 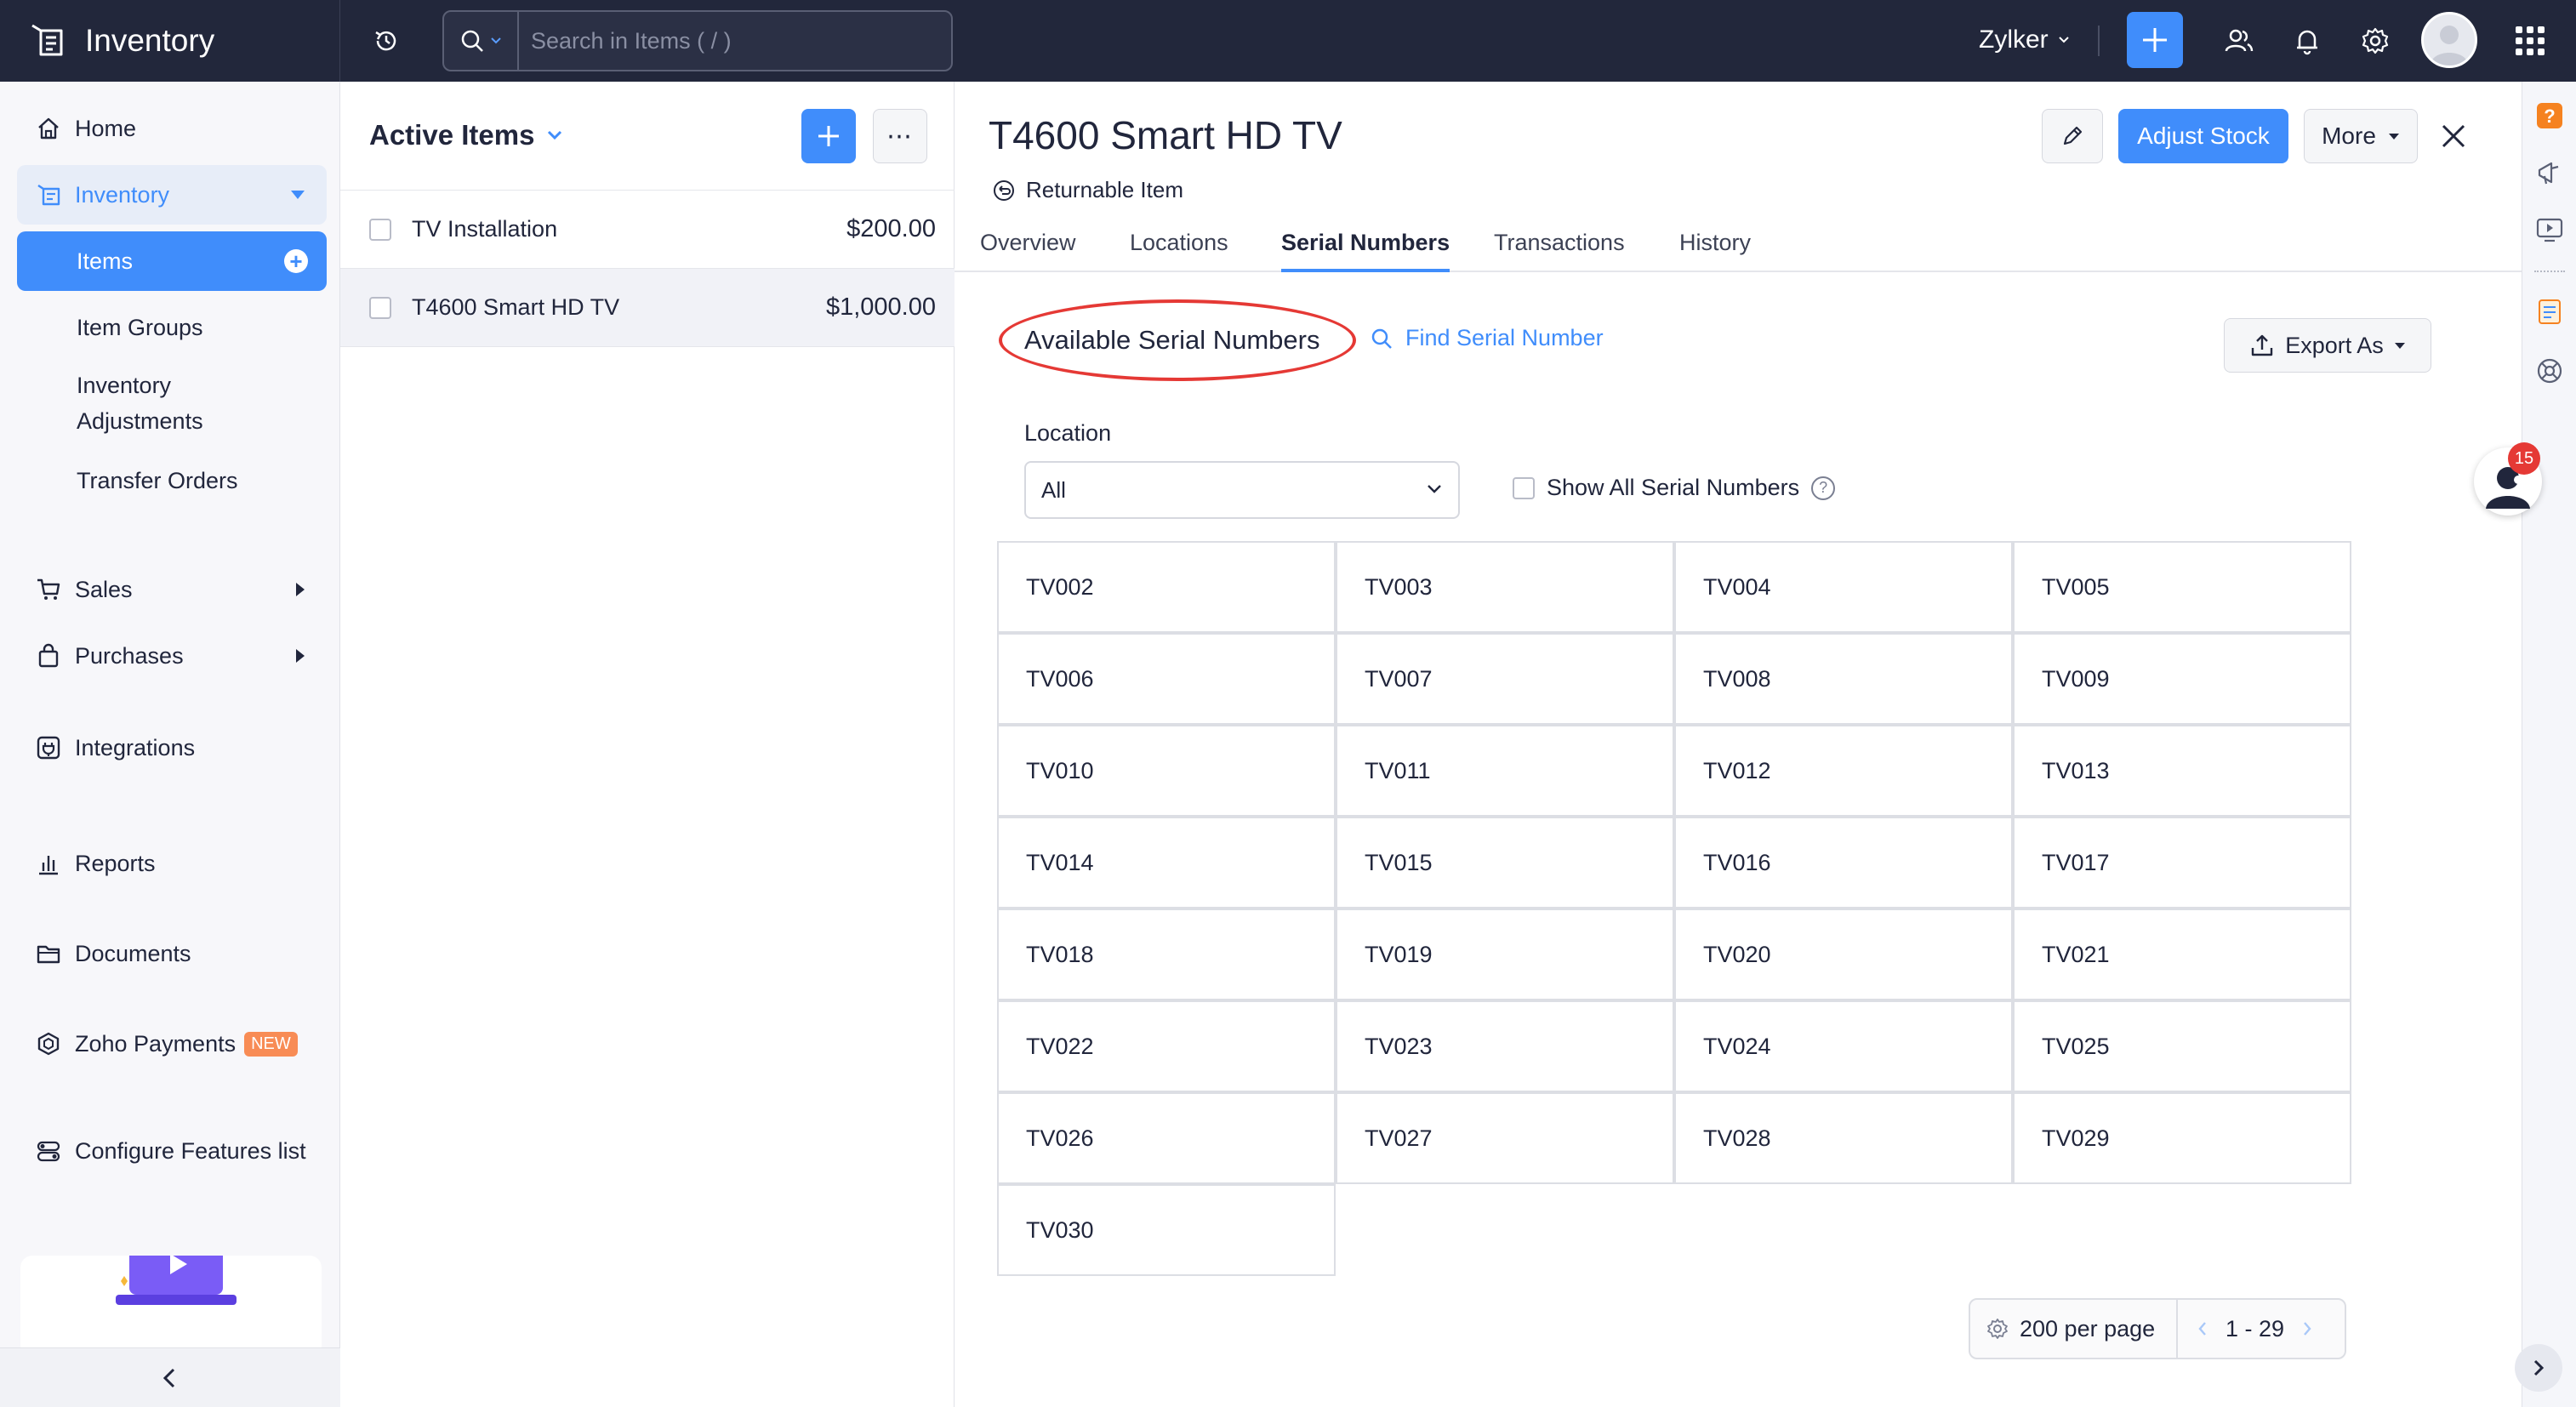 I want to click on expand-rail-button, so click(x=2538, y=1368).